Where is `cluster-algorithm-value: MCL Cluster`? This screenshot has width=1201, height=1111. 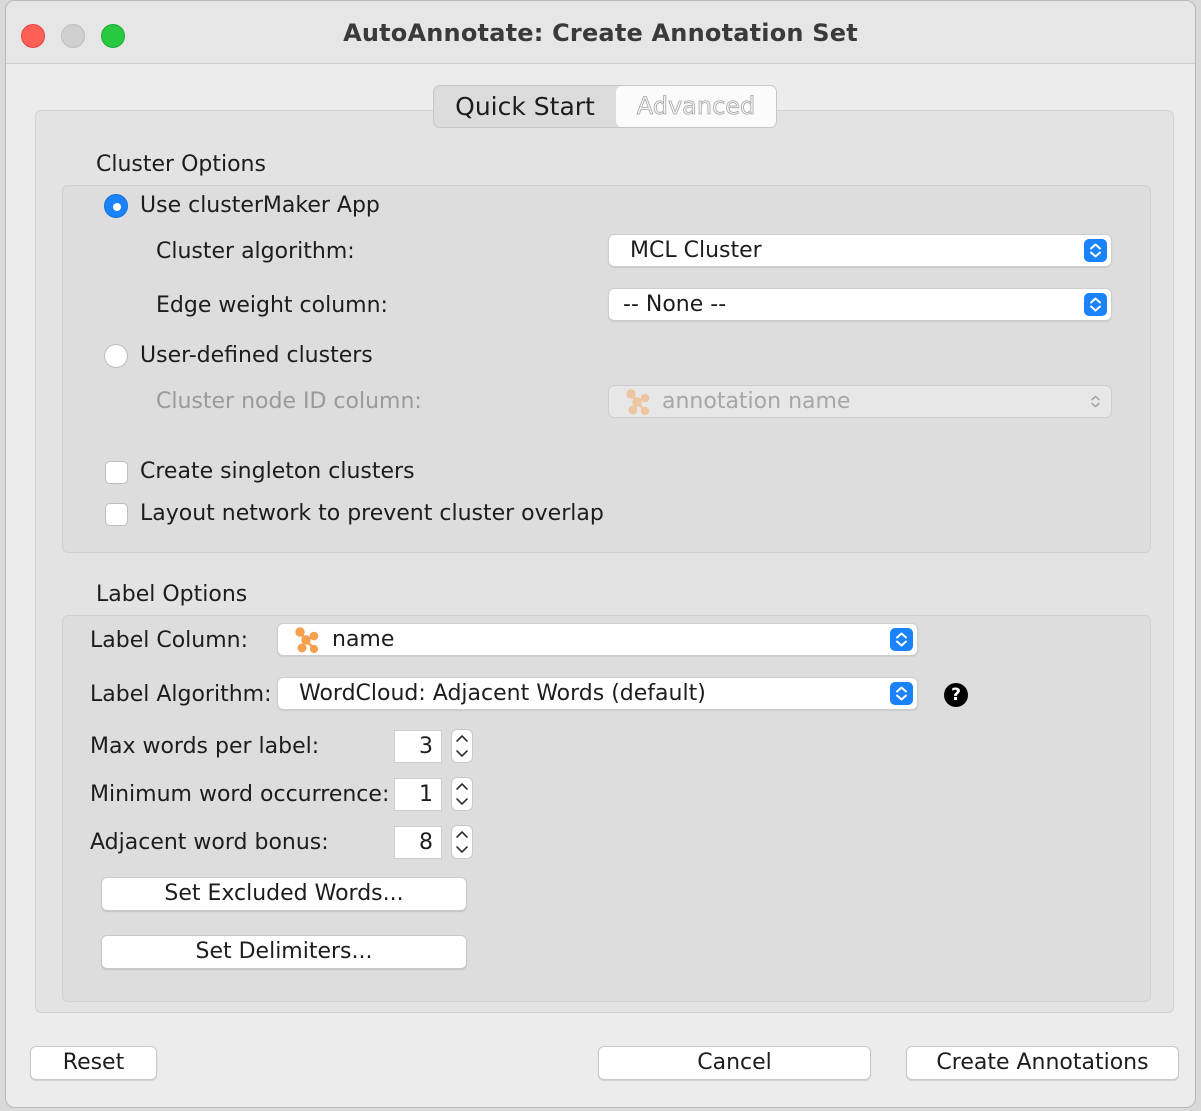
cluster-algorithm-value: MCL Cluster is located at coordinates (696, 250).